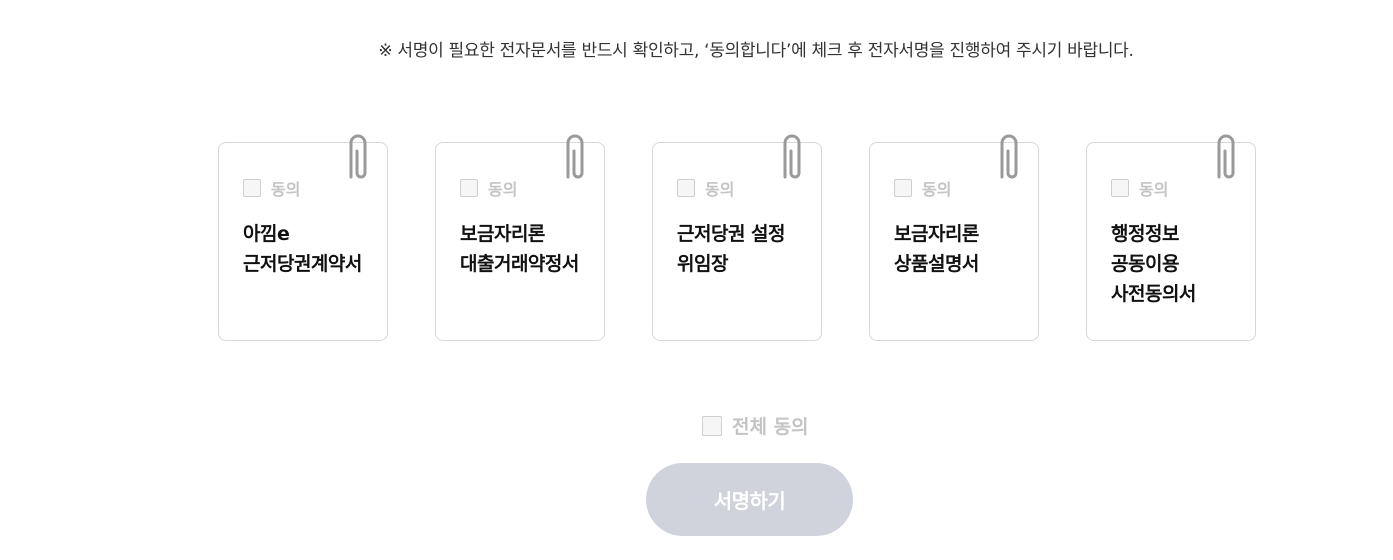 The image size is (1393, 560). I want to click on document-card: 동의 행정정보 공동이용 사전동의서, so click(1171, 237).